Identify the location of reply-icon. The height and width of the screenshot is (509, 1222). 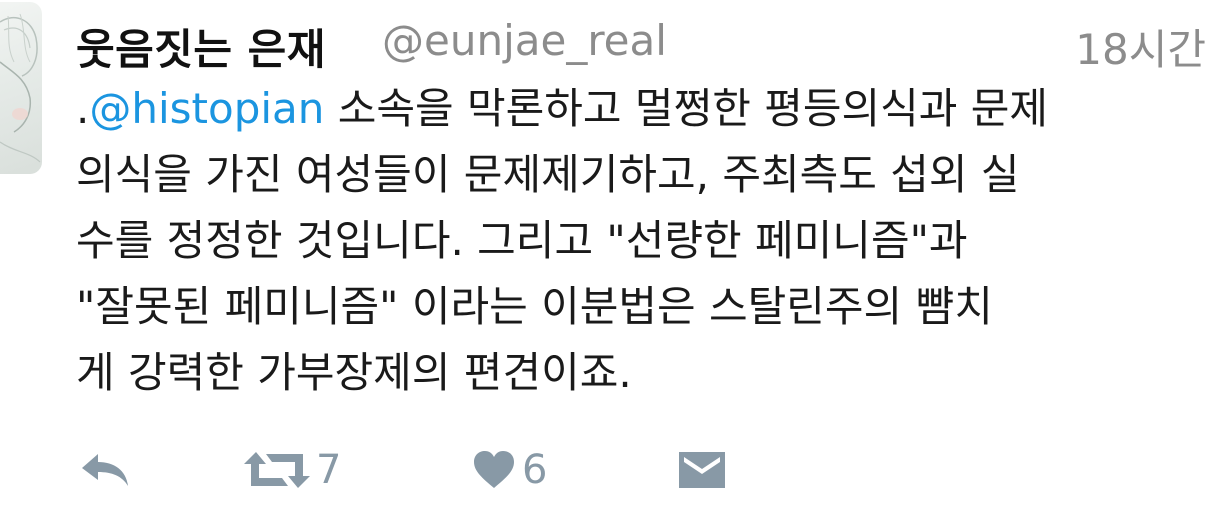
(105, 470).